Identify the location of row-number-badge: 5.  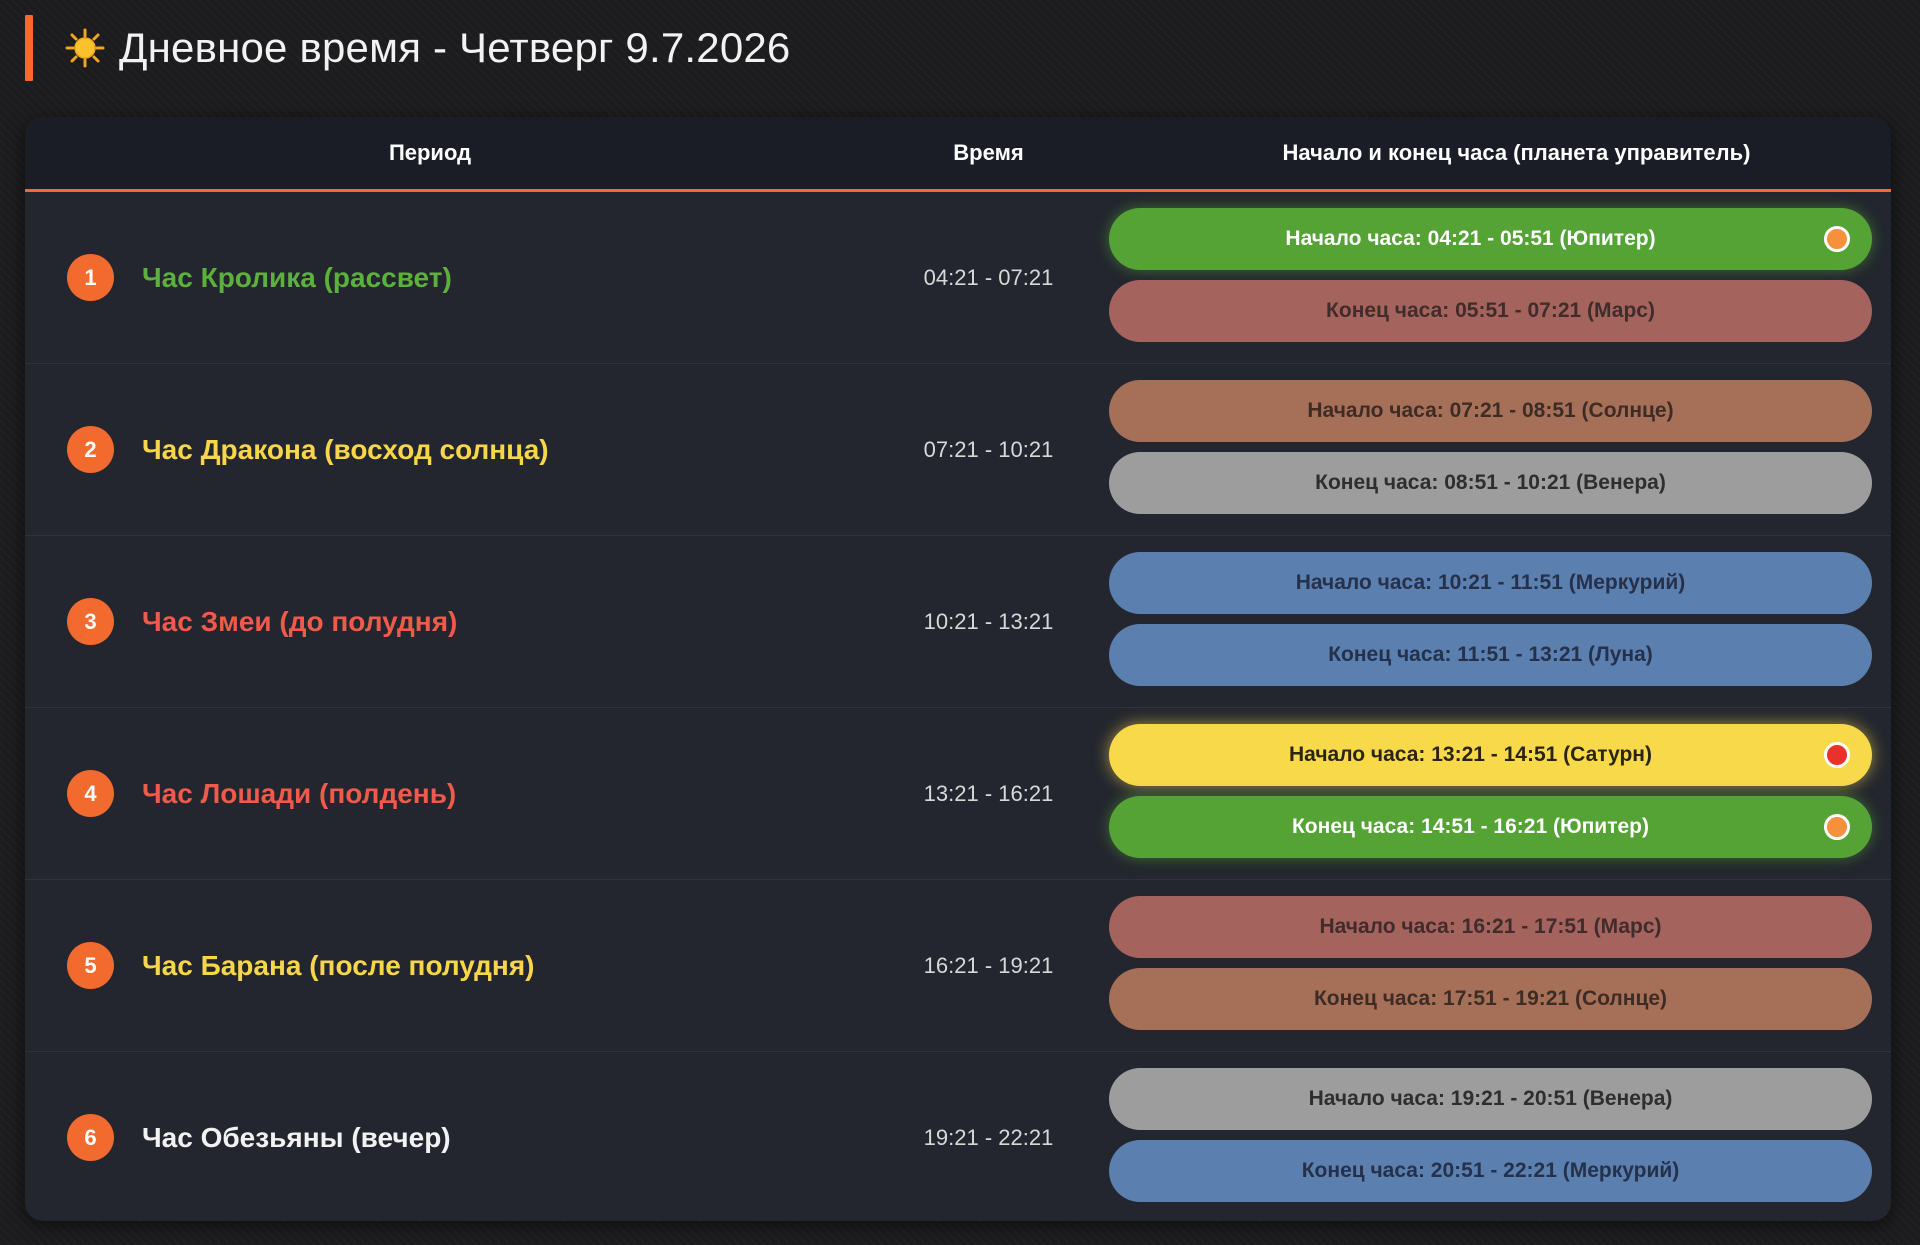
(90, 965).